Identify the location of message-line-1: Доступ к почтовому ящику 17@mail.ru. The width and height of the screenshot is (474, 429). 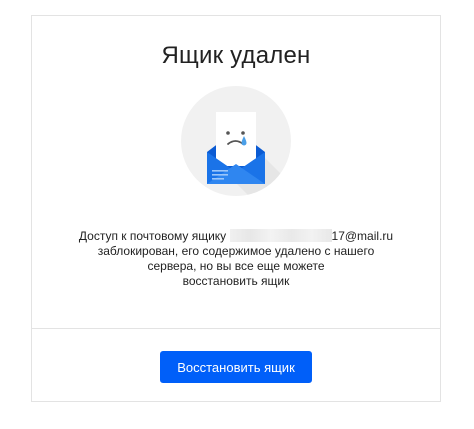
(236, 236).